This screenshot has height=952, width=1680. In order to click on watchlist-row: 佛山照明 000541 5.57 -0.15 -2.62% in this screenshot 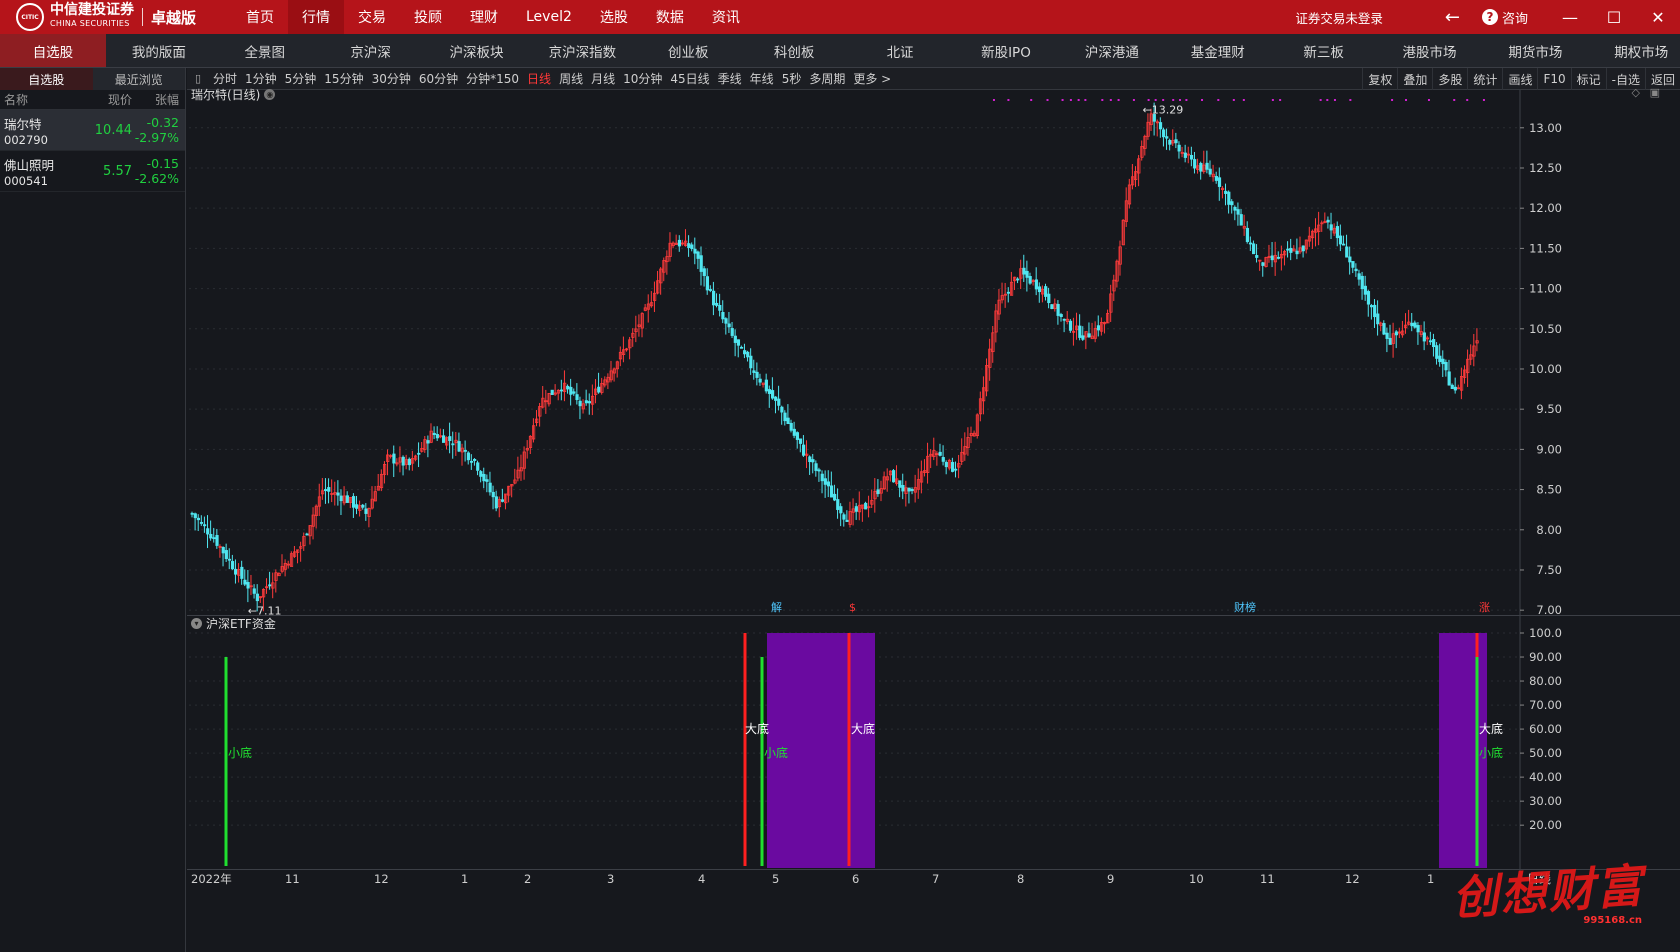, I will do `click(92, 171)`.